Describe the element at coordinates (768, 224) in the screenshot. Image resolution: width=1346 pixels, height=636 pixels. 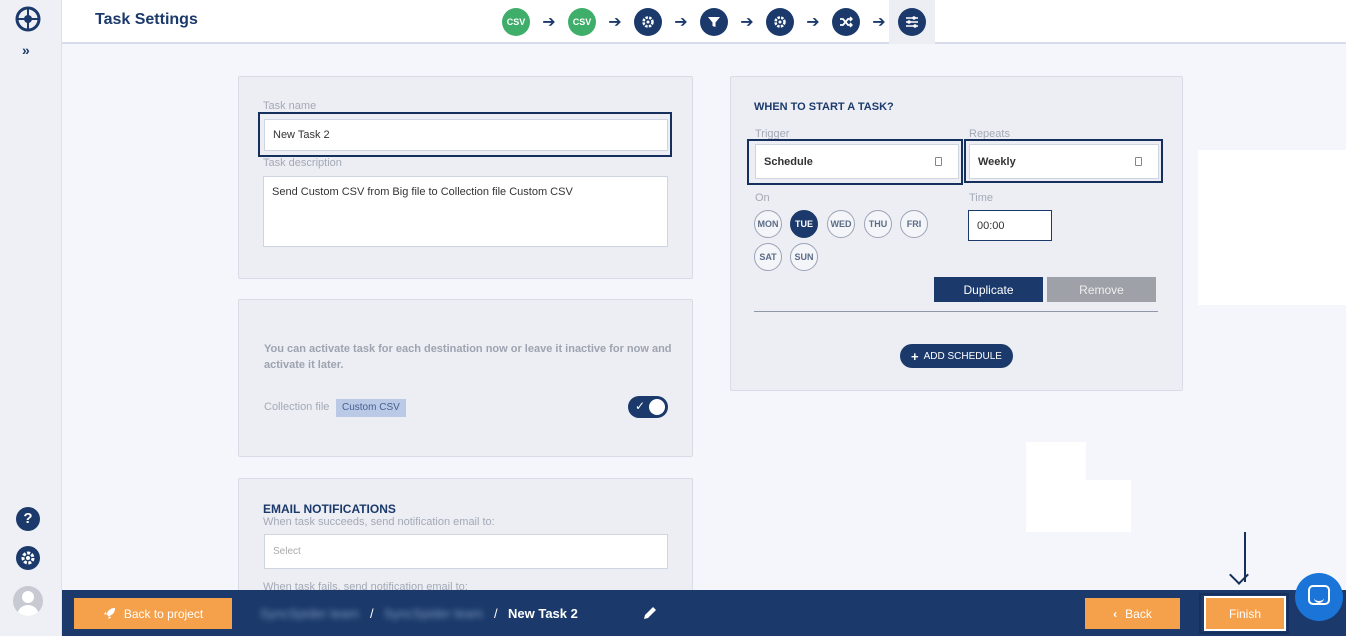
I see `day-mon: MON` at that location.